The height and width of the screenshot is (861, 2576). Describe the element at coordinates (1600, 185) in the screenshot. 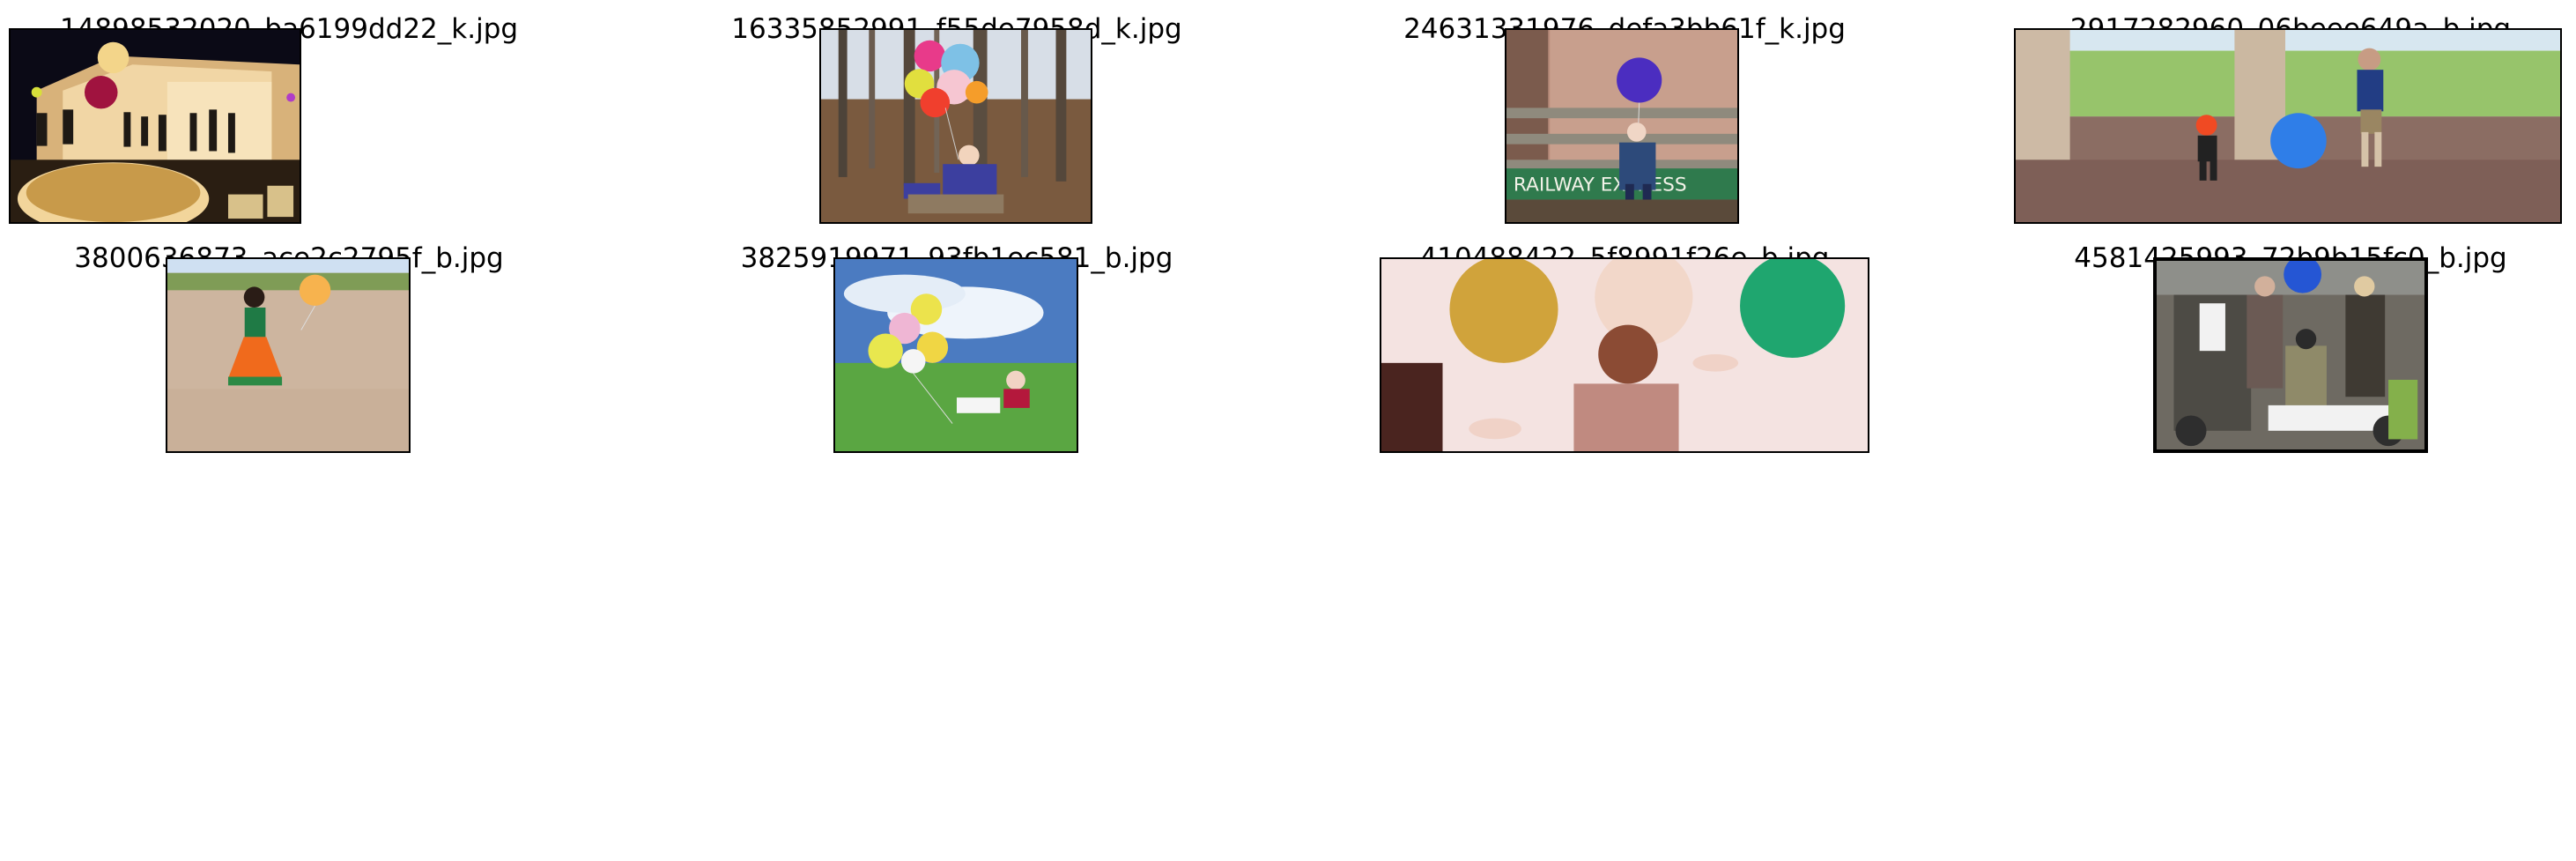

I see `railway-sign: RAILWAY EXPRESS` at that location.